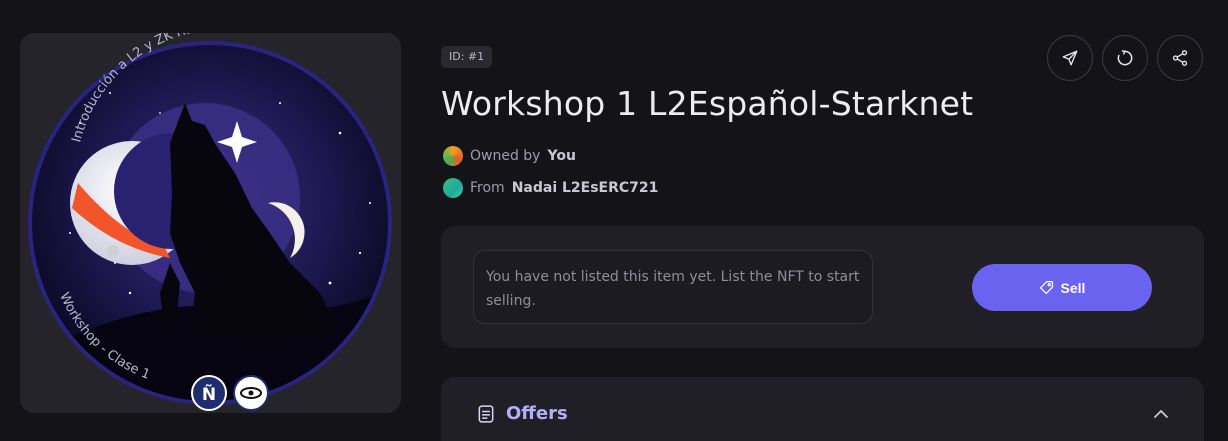 The image size is (1228, 441). Describe the element at coordinates (505, 156) in the screenshot. I see `owned-by-prefix: Owned by` at that location.